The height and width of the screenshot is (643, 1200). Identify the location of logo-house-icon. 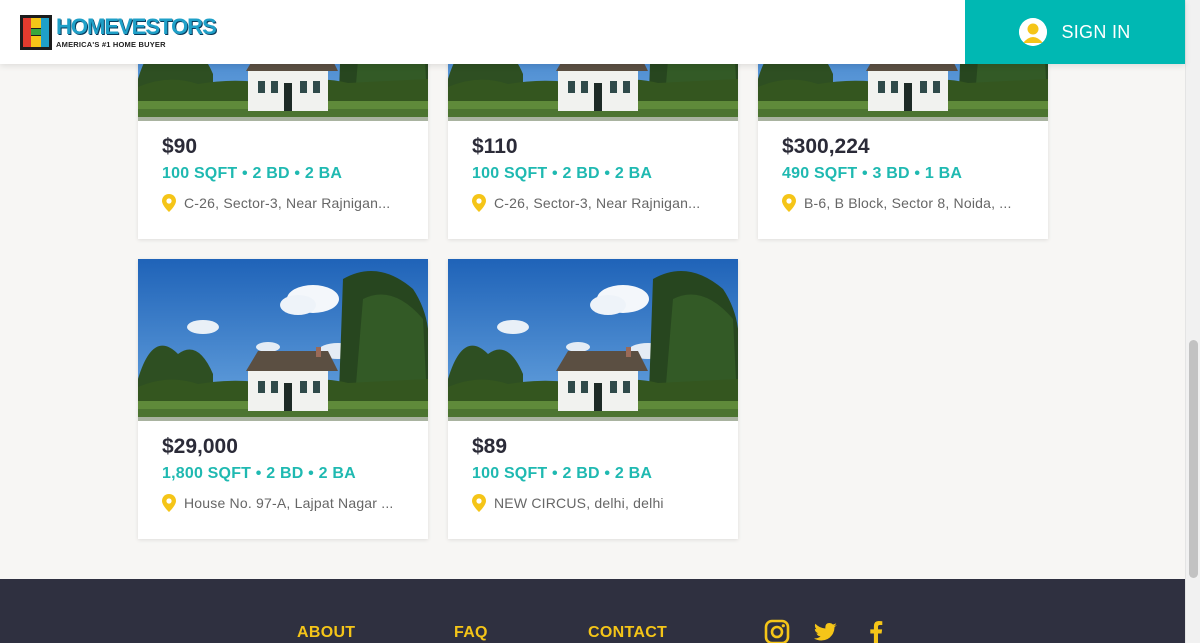
(36, 32).